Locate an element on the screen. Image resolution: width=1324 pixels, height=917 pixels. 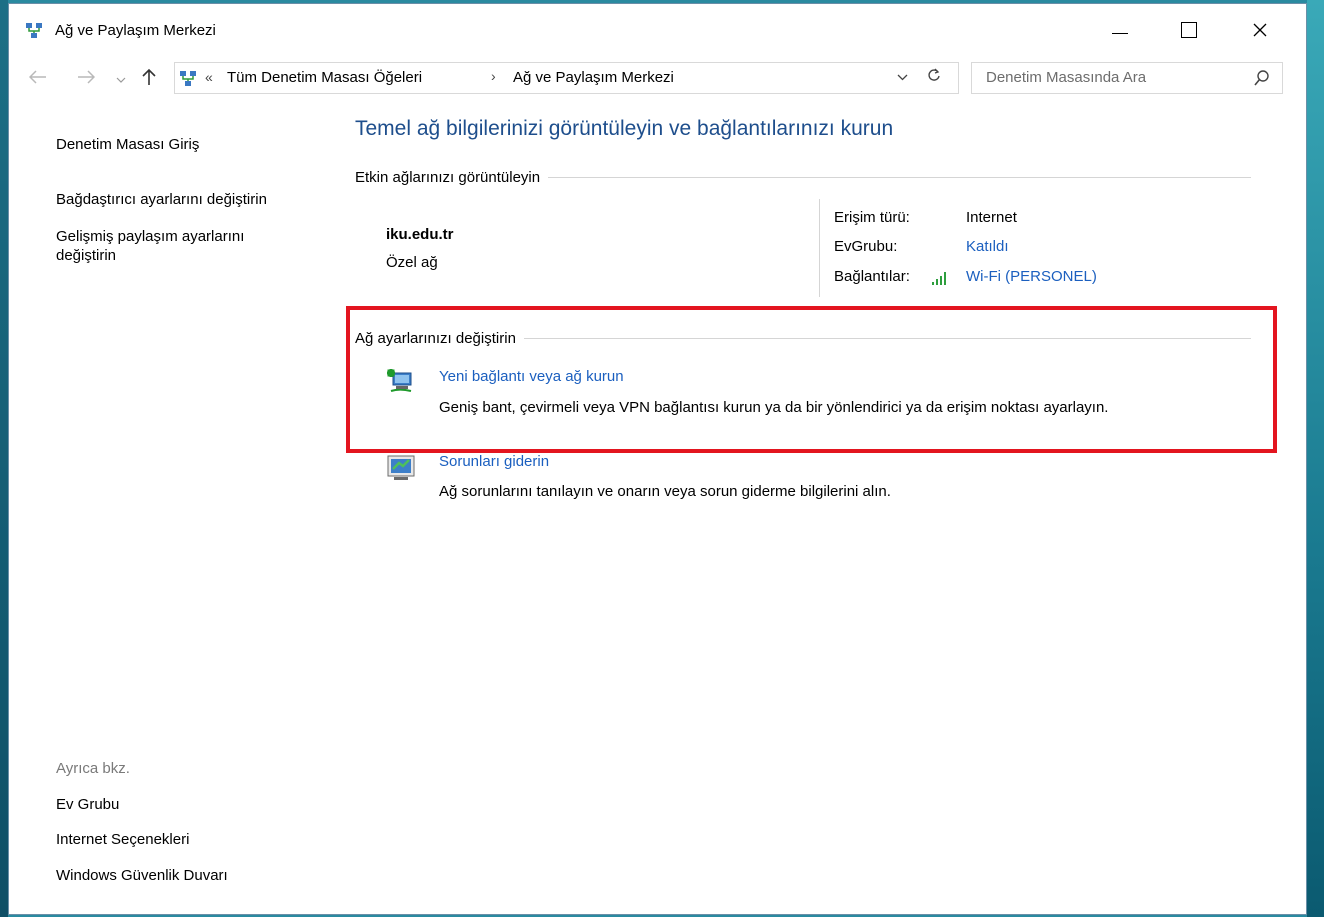
back-button is located at coordinates (37, 78).